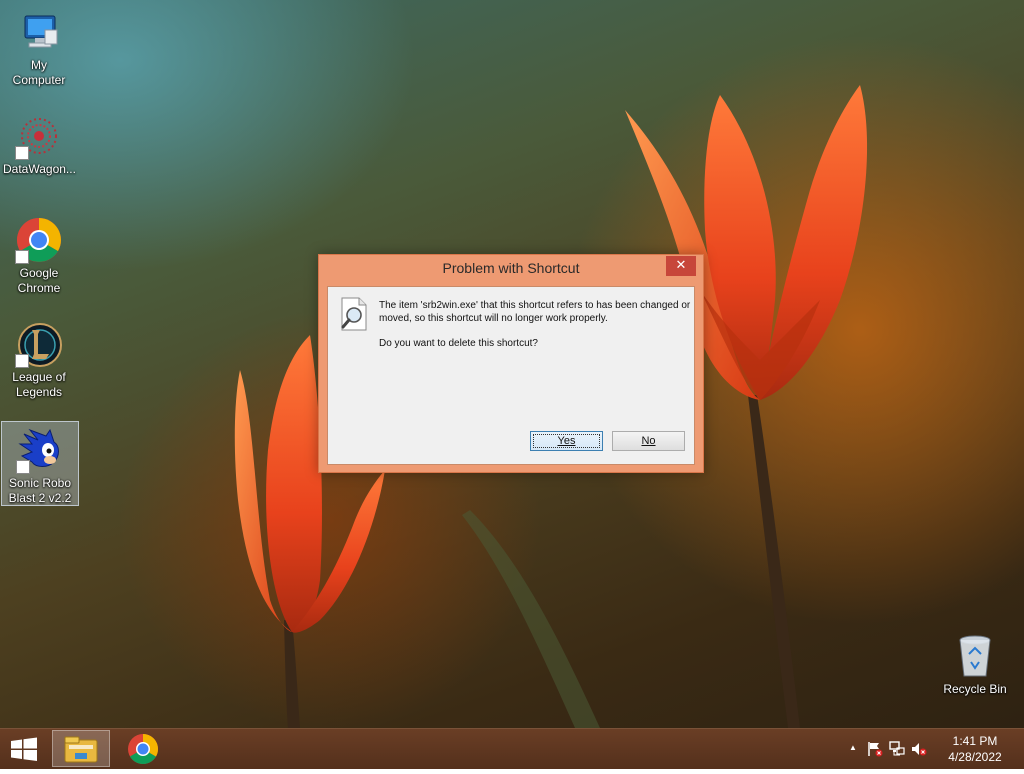 This screenshot has width=1024, height=774. What do you see at coordinates (39, 72) in the screenshot?
I see `desktop-icon-label: My Computer` at bounding box center [39, 72].